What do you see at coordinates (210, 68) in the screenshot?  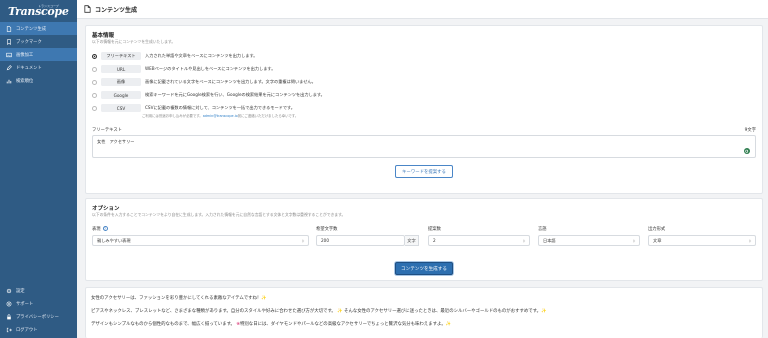 I see `source-description: WEBページのタイトルや見出しをベースにコンテンツを出力します。` at bounding box center [210, 68].